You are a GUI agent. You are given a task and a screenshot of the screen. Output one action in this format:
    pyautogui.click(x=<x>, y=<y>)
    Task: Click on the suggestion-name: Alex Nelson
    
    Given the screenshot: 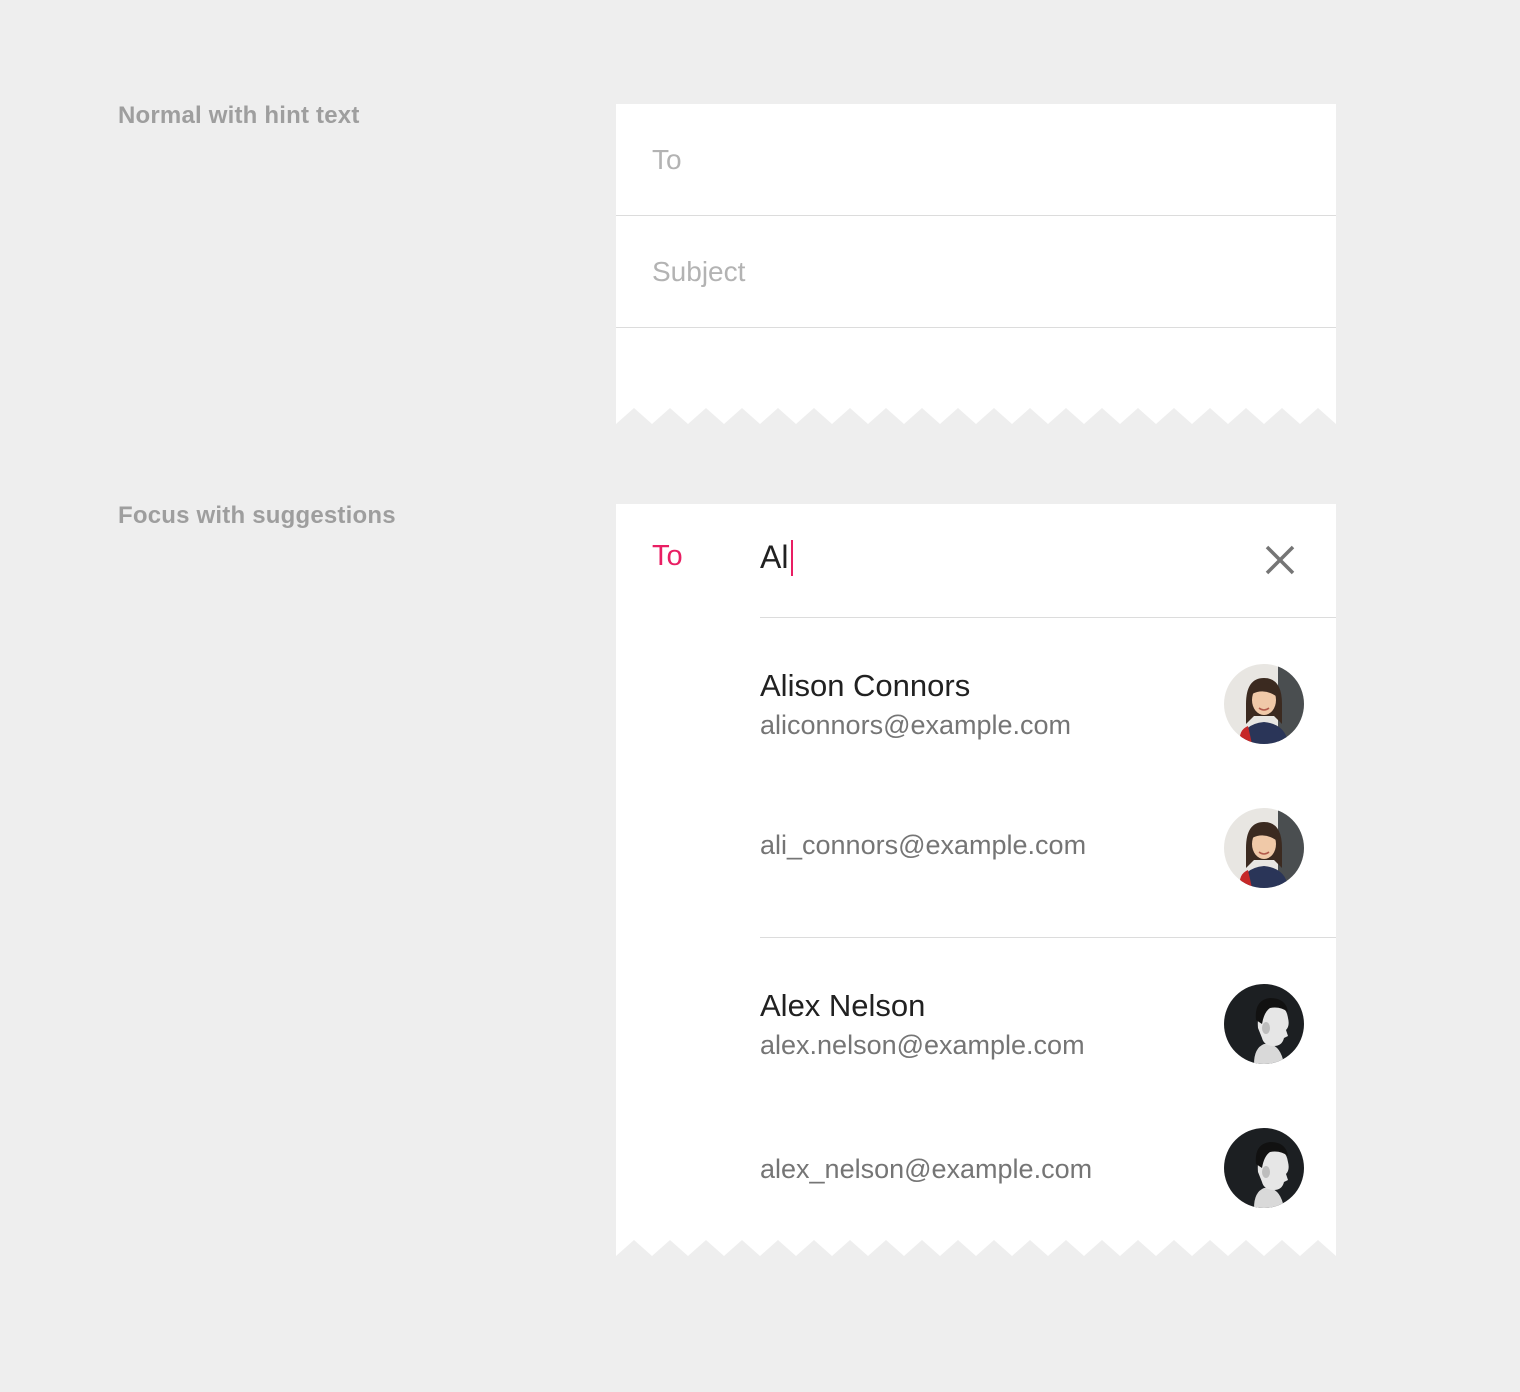 What is the action you would take?
    pyautogui.click(x=843, y=1005)
    